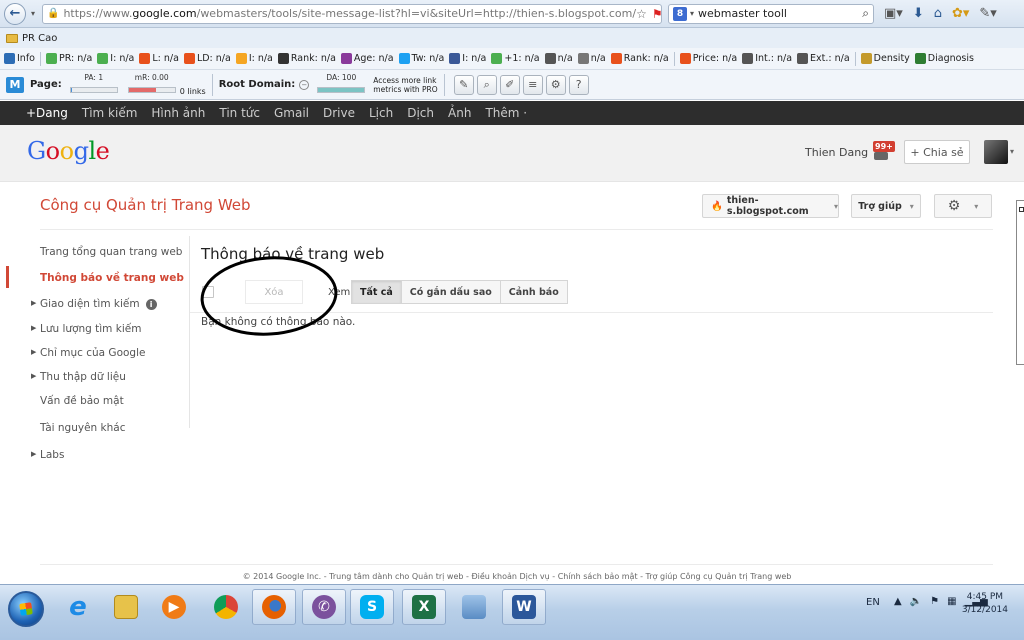 This screenshot has width=1024, height=640. I want to click on seo-toolbar-item: Diagnosis, so click(944, 58).